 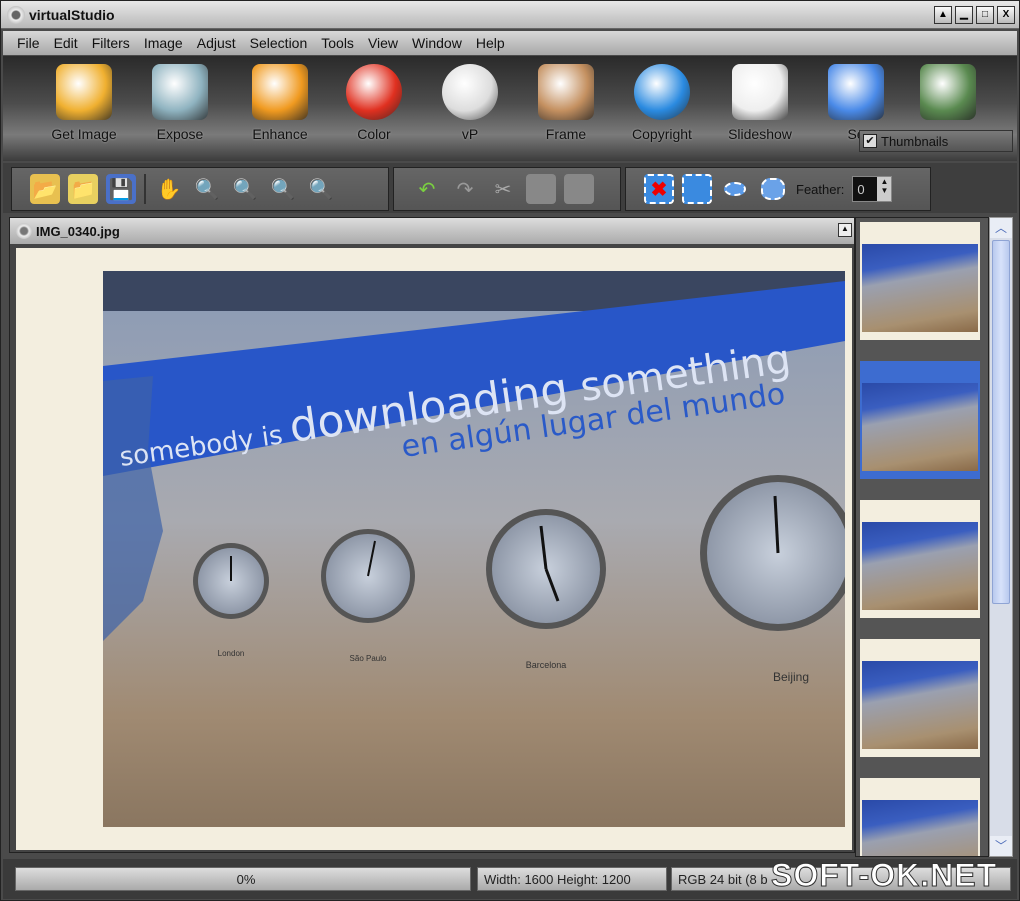 What do you see at coordinates (662, 92) in the screenshot?
I see `copyright-icon` at bounding box center [662, 92].